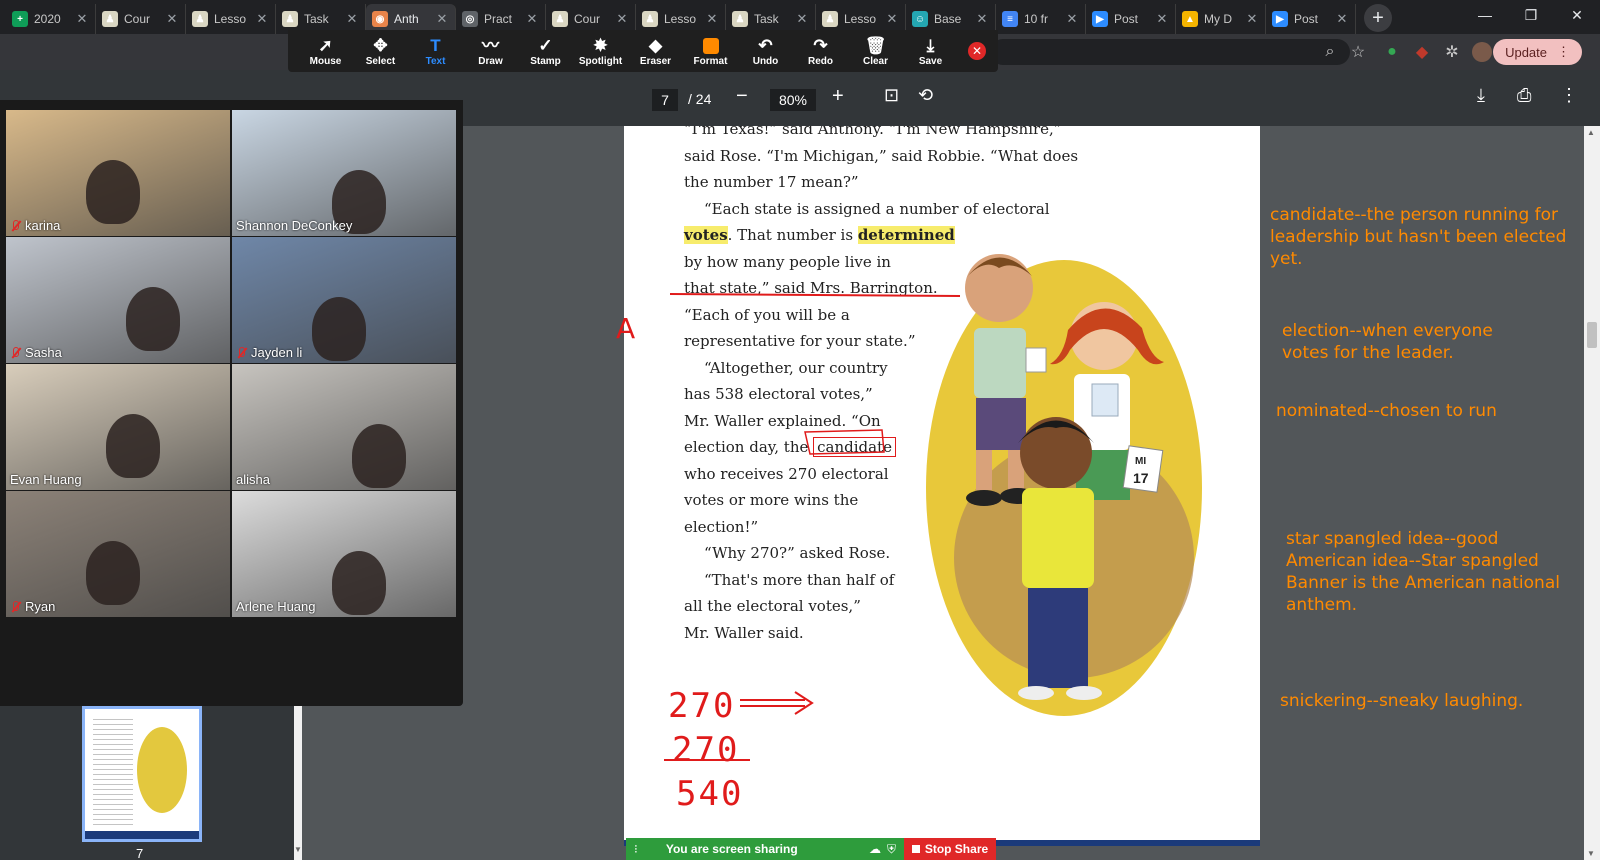  Describe the element at coordinates (15, 606) in the screenshot. I see `muted-mic-icon` at that location.